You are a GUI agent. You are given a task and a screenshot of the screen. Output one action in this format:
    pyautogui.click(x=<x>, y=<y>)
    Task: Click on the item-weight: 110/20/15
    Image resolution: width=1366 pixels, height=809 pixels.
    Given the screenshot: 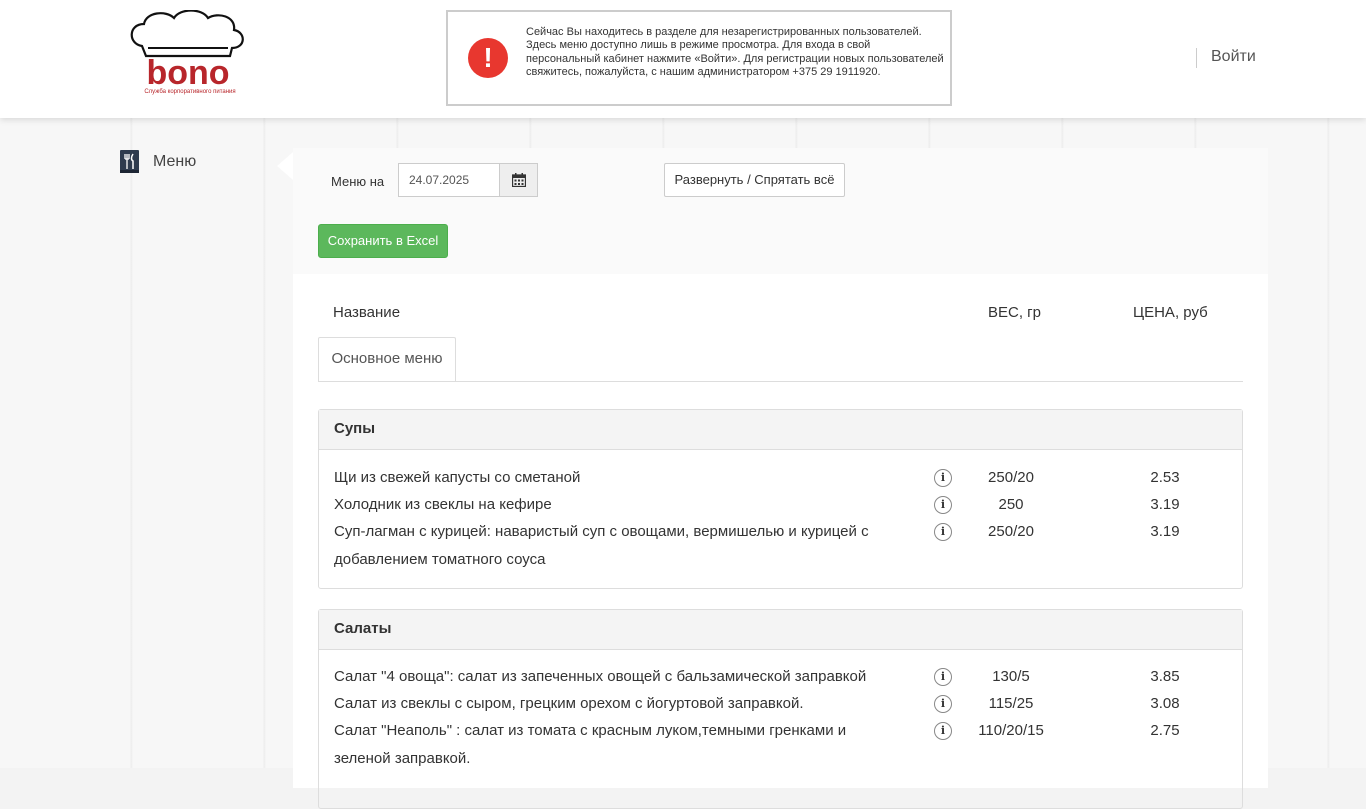 What is the action you would take?
    pyautogui.click(x=1011, y=730)
    